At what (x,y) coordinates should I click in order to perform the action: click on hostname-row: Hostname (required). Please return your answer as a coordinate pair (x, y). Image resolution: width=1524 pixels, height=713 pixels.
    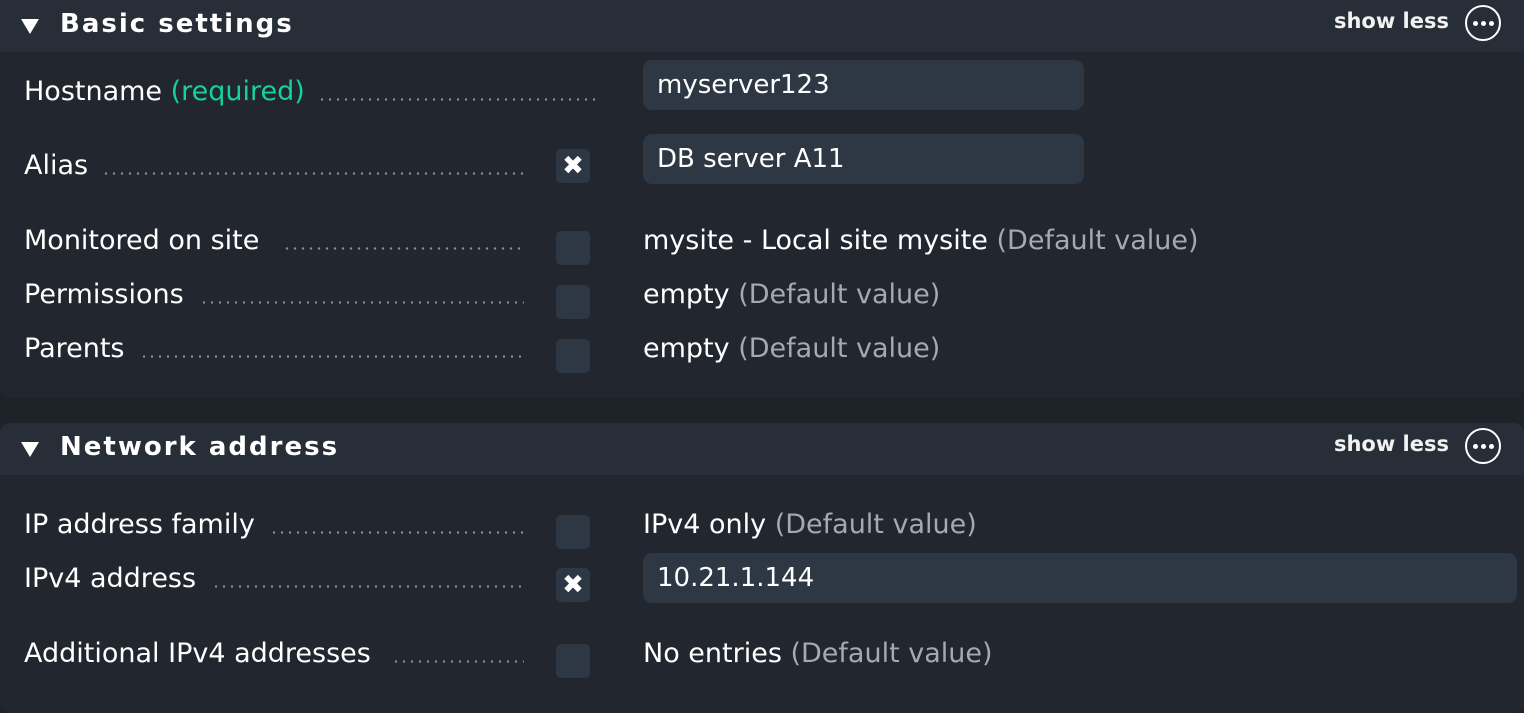
    Looking at the image, I should click on (762, 88).